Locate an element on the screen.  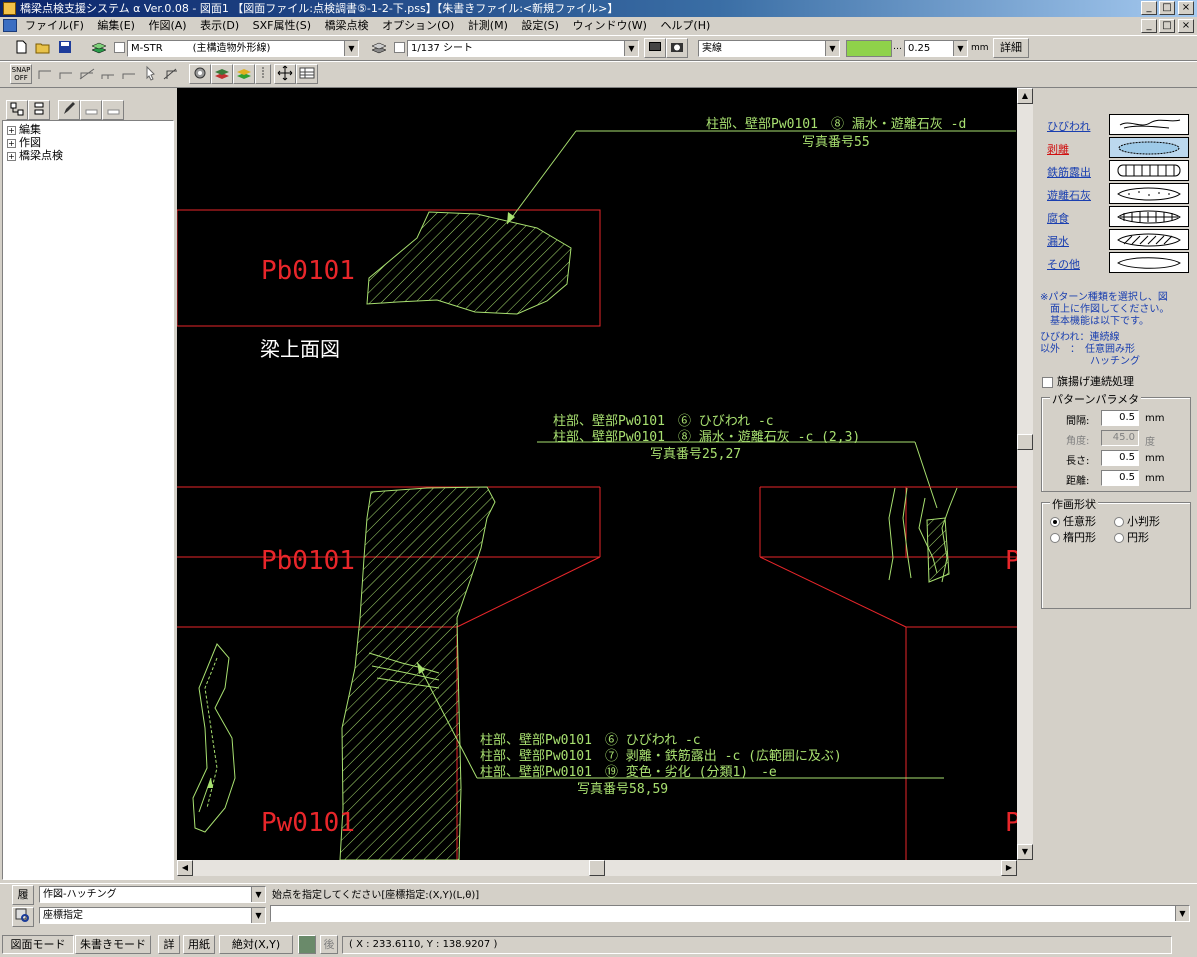
line-color-swatch is located at coordinates (869, 48).